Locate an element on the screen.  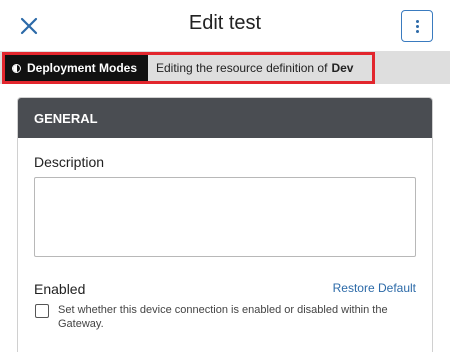
more-options-button is located at coordinates (417, 26).